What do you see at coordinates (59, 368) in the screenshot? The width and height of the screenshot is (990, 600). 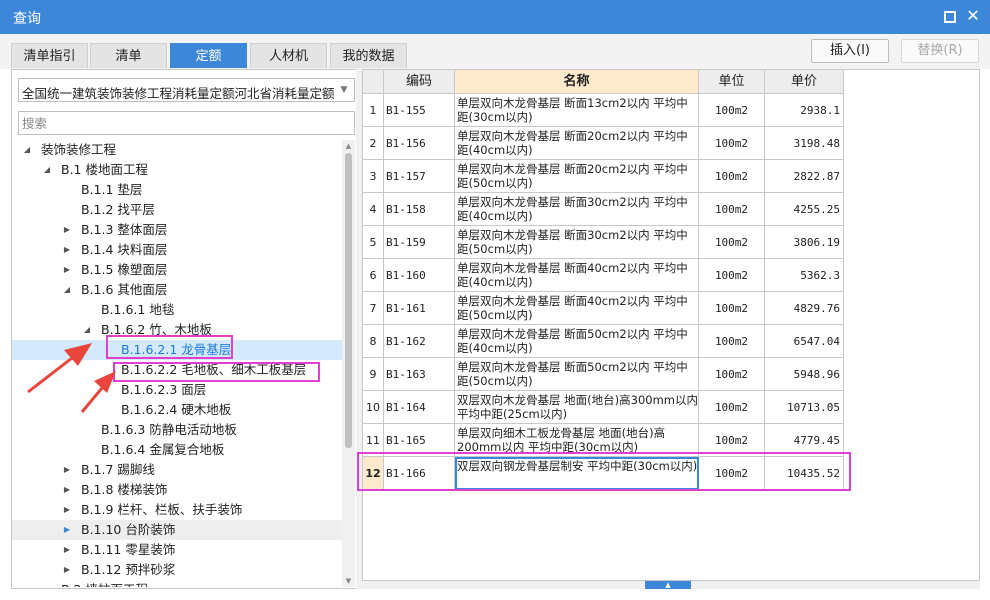 I see `annotation-arrow-1-icon` at bounding box center [59, 368].